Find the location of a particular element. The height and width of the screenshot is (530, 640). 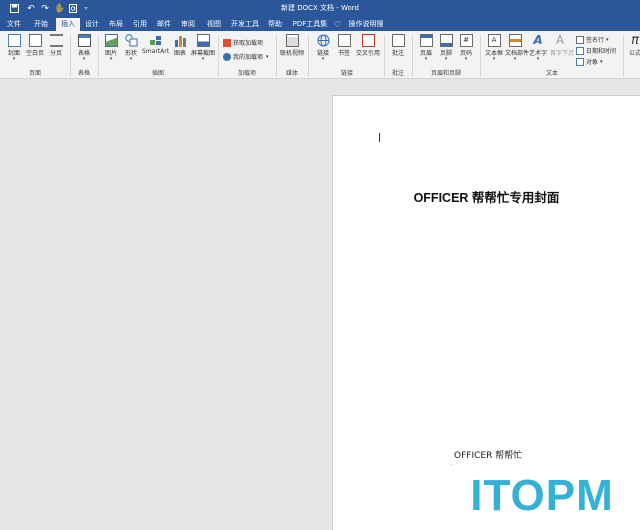

screenshot-icon is located at coordinates (203, 40).